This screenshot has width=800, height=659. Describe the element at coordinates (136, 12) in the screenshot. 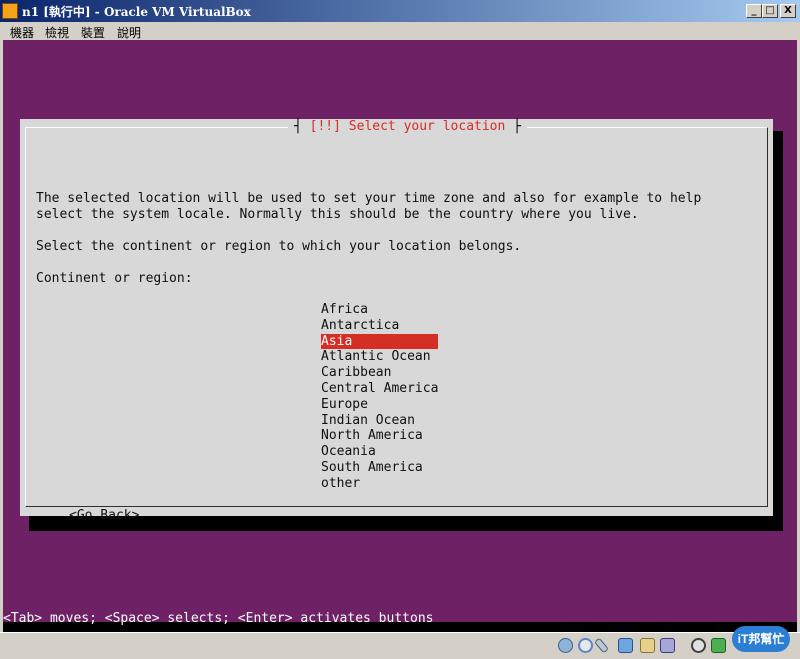

I see `window-title: n1 [執行中] - Oracle VM VirtualBox` at that location.